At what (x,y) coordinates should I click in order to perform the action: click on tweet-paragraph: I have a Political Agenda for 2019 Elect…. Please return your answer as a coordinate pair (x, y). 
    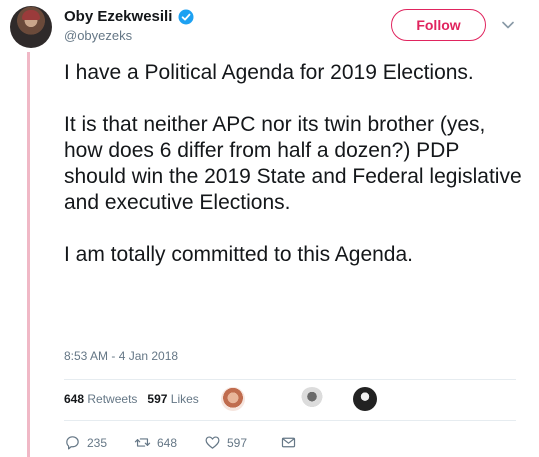
    Looking at the image, I should click on (269, 72).